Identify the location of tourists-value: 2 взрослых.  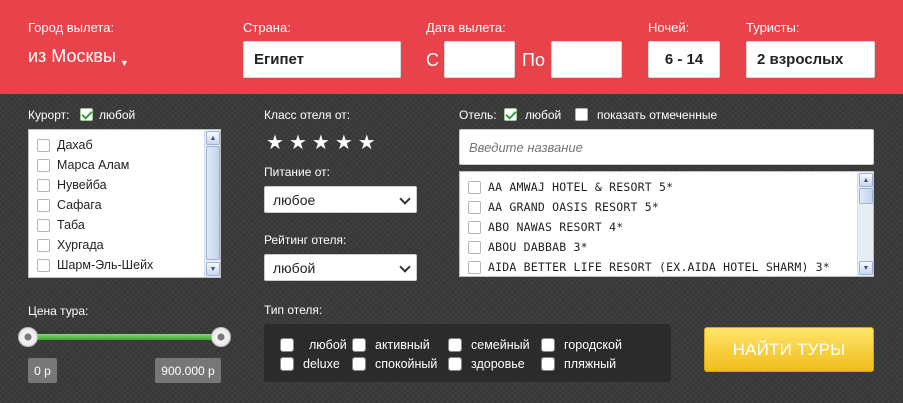
(800, 59).